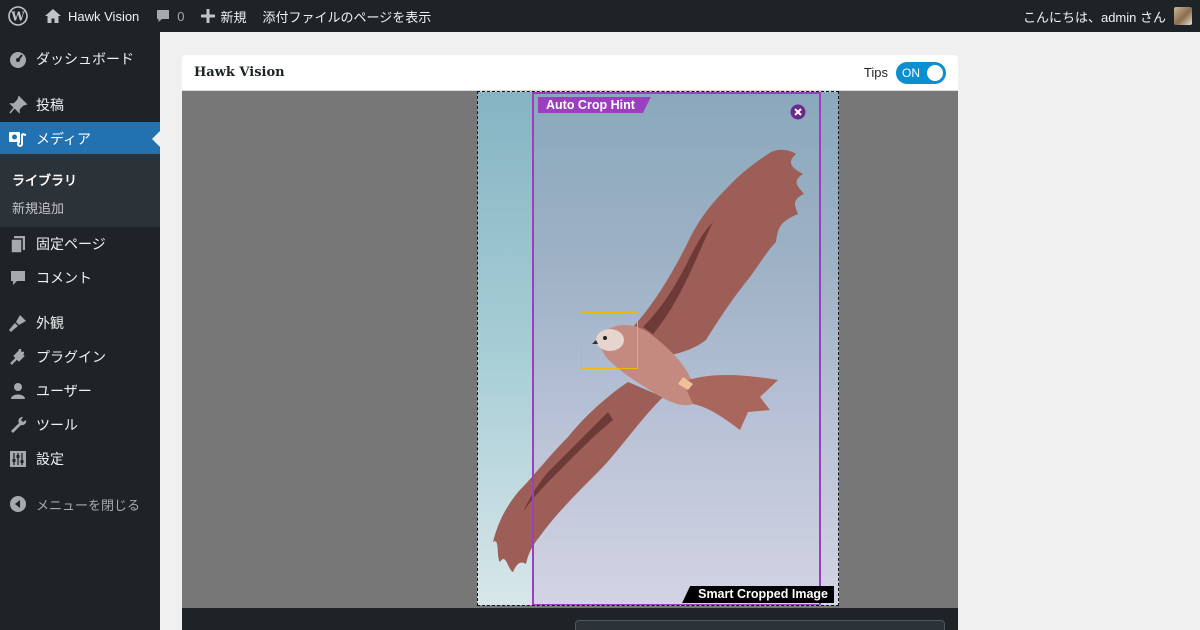  I want to click on focus-point-box, so click(609, 340).